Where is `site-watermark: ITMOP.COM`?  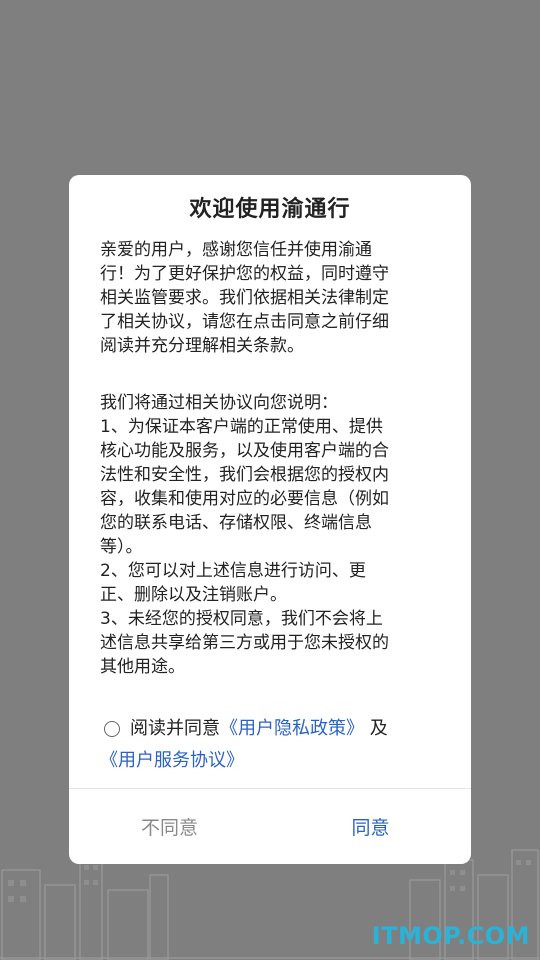 site-watermark: ITMOP.COM is located at coordinates (450, 936).